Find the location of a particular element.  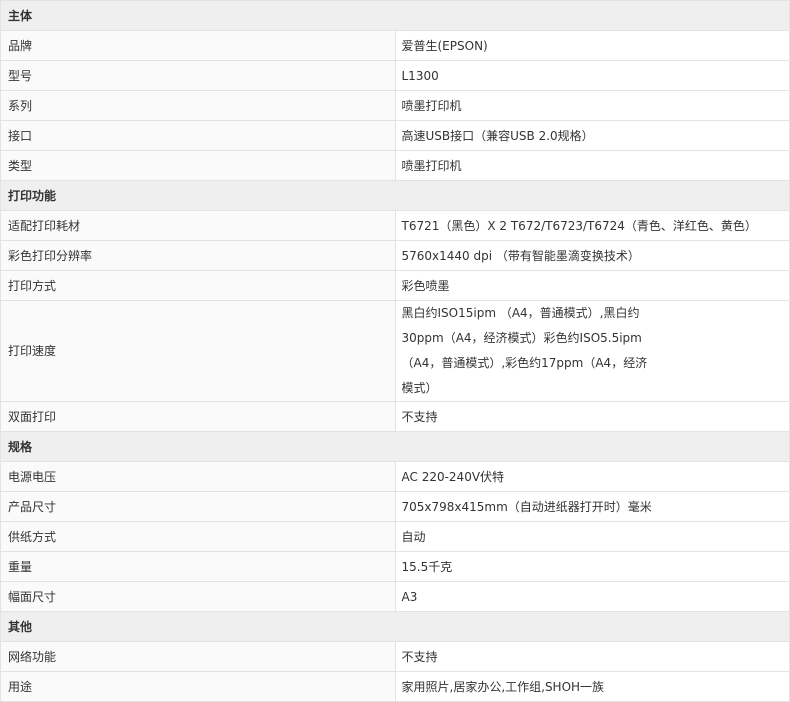

section-title: 规格 is located at coordinates (395, 446).